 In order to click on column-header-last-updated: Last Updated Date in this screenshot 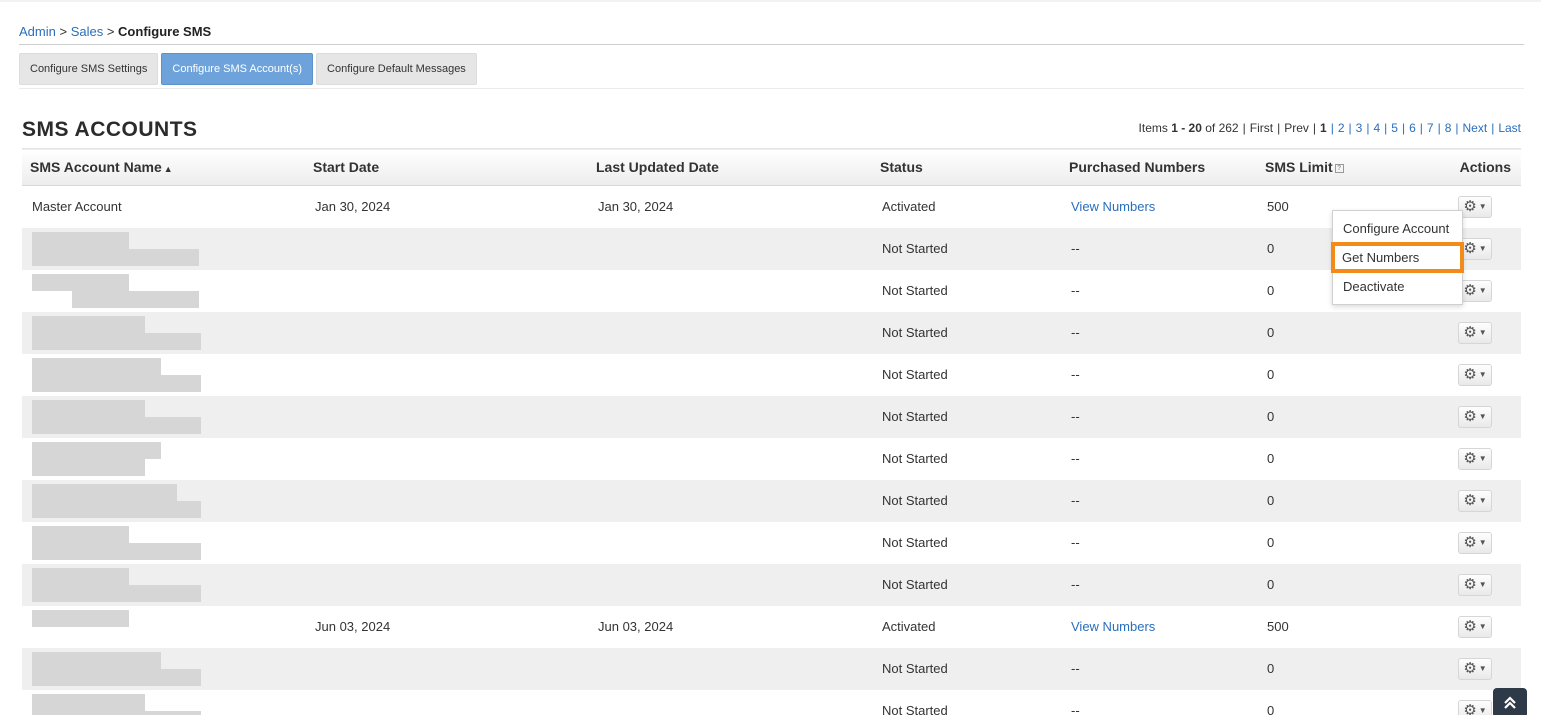, I will do `click(730, 167)`.